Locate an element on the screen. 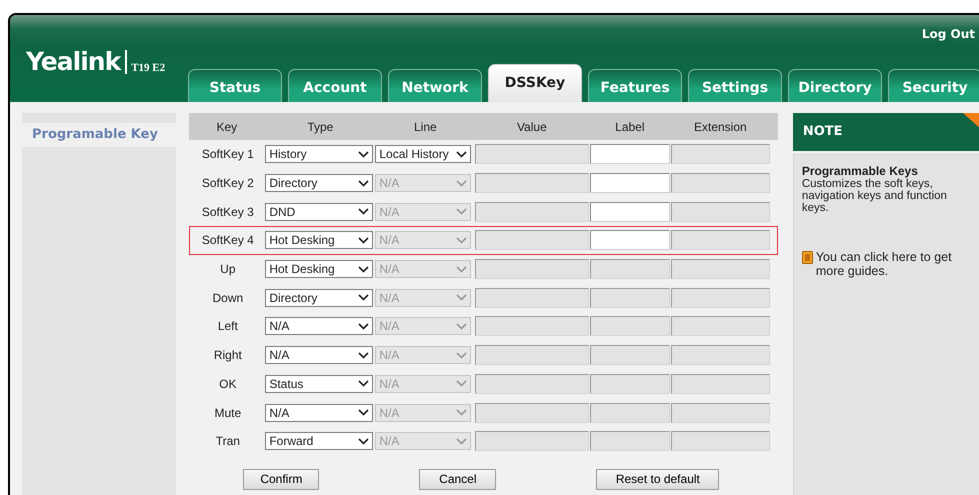  reset-button: Reset to default is located at coordinates (658, 479).